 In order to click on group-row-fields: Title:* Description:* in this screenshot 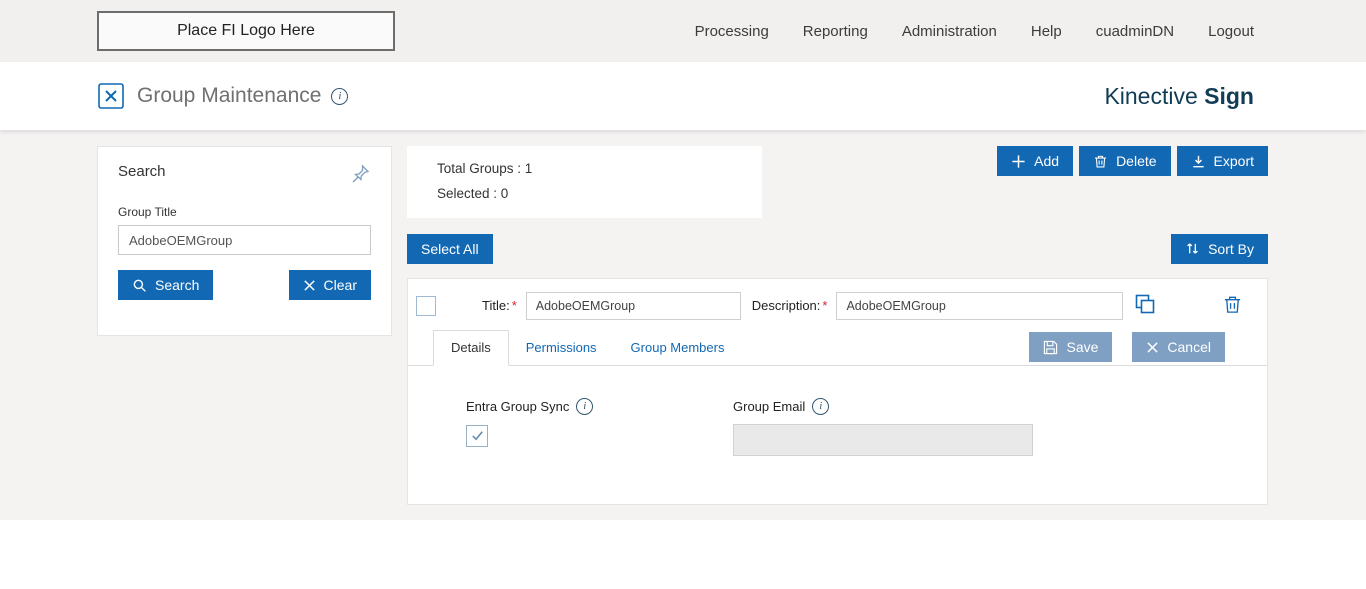, I will do `click(837, 304)`.